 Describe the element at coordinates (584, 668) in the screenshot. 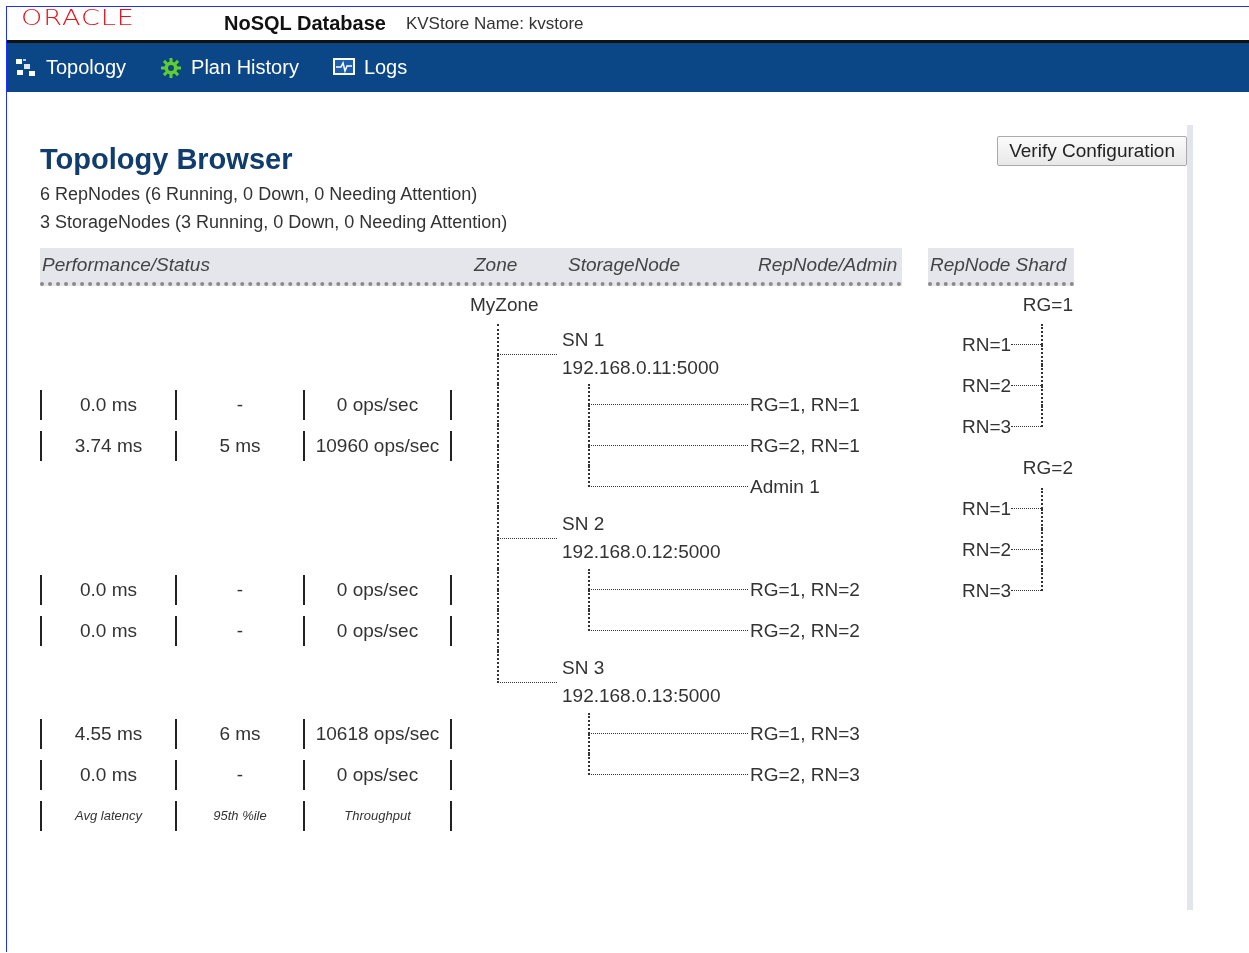

I see `storage-node-name: SN 3` at that location.